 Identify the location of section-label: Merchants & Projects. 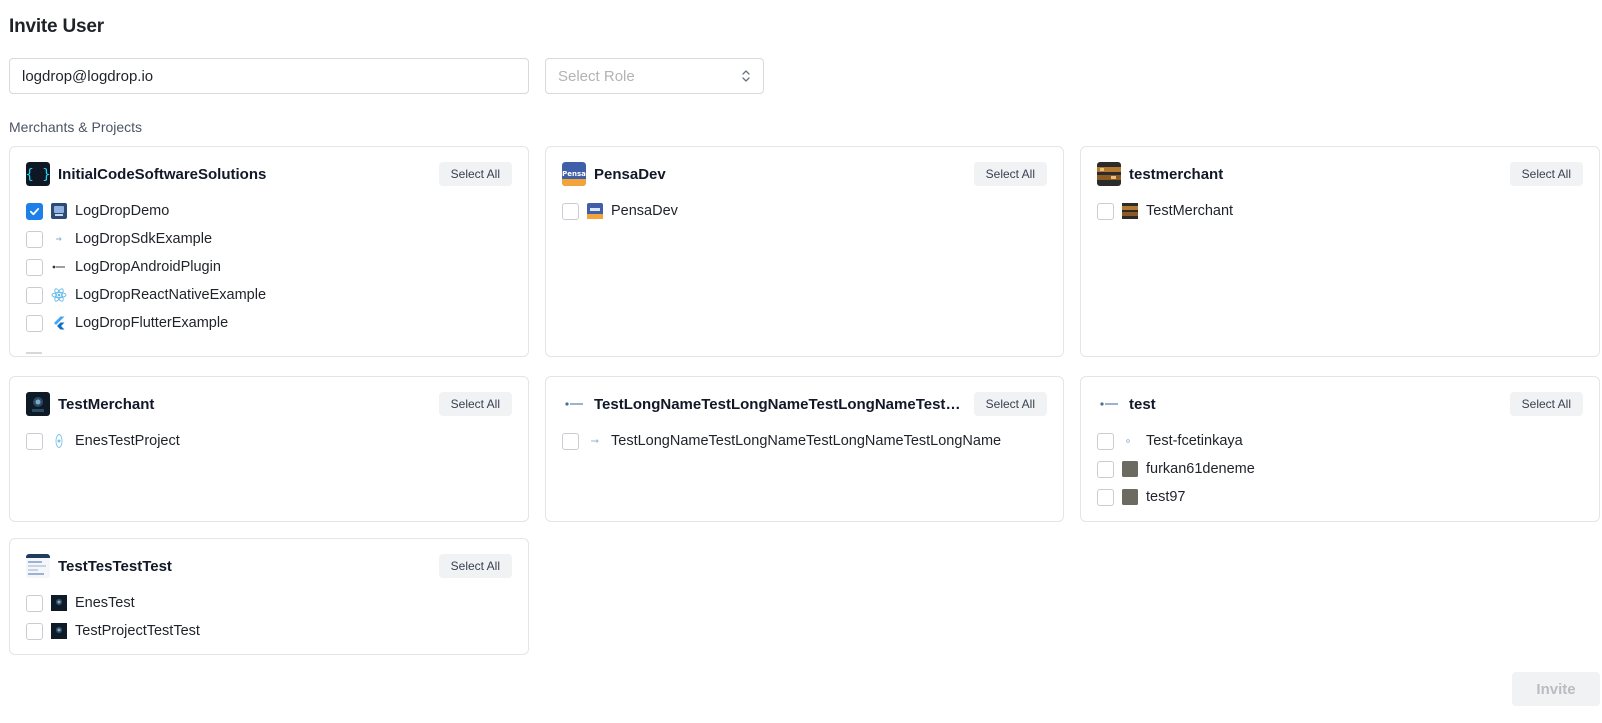
(76, 127).